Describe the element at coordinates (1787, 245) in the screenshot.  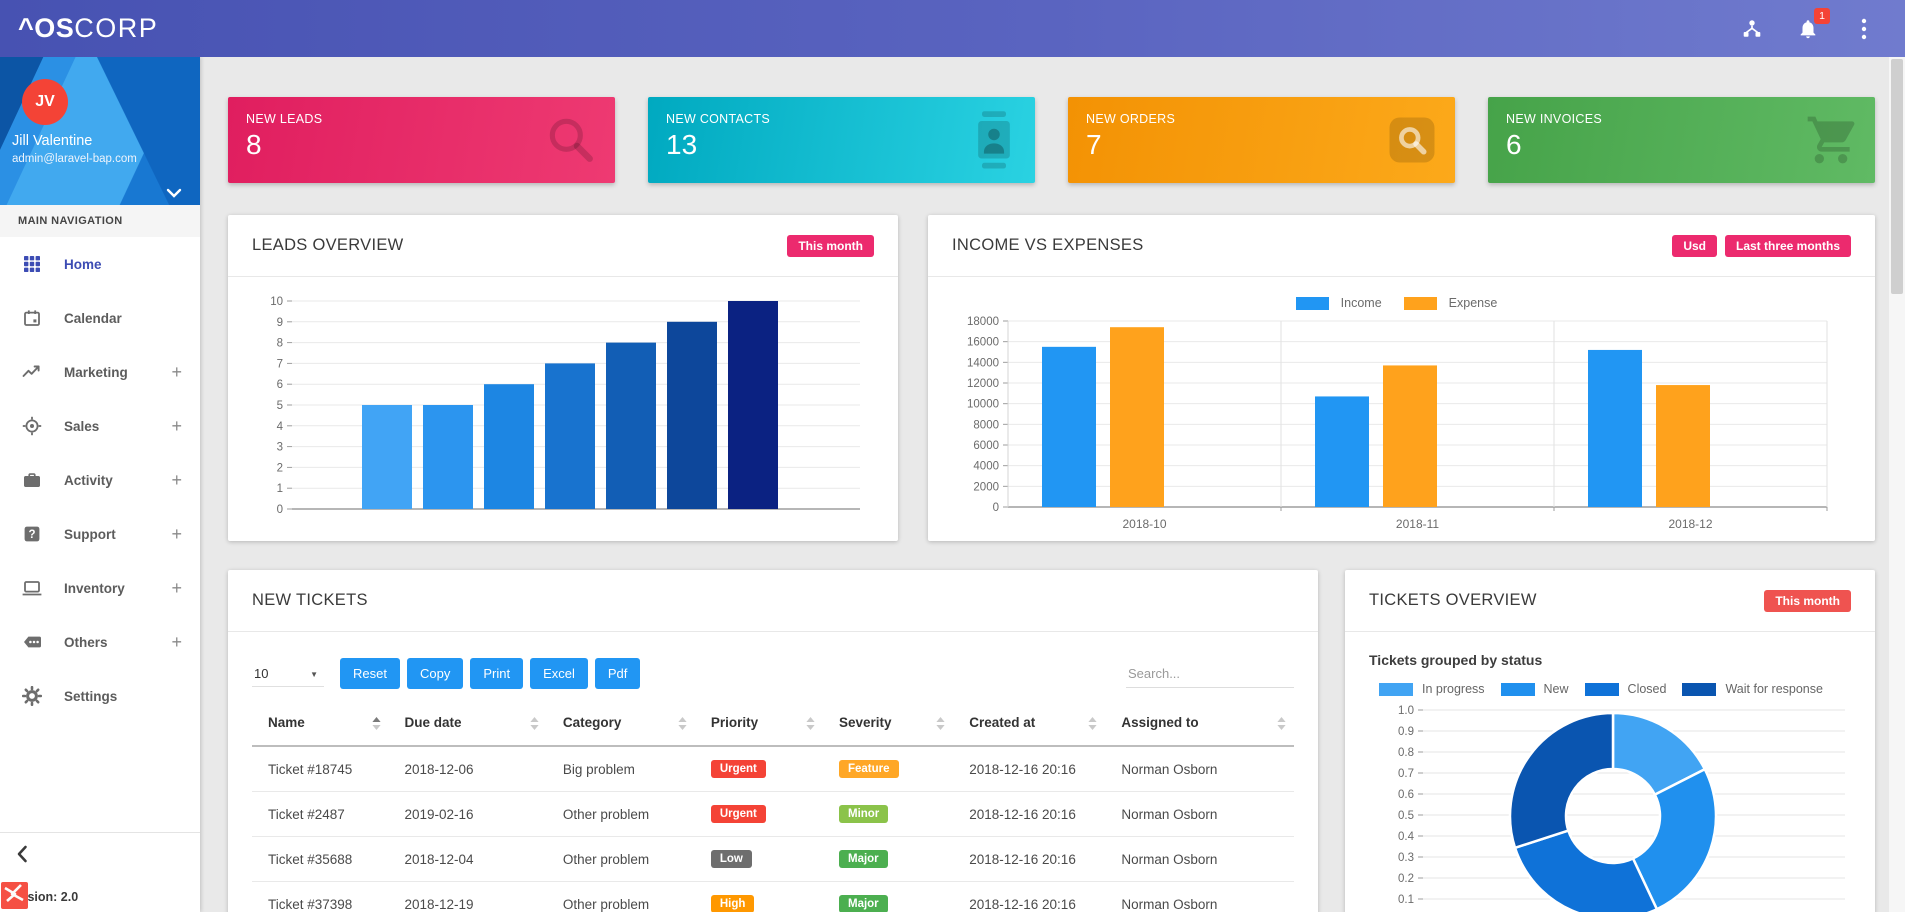
I see `last-three-months-badge: Last three months` at that location.